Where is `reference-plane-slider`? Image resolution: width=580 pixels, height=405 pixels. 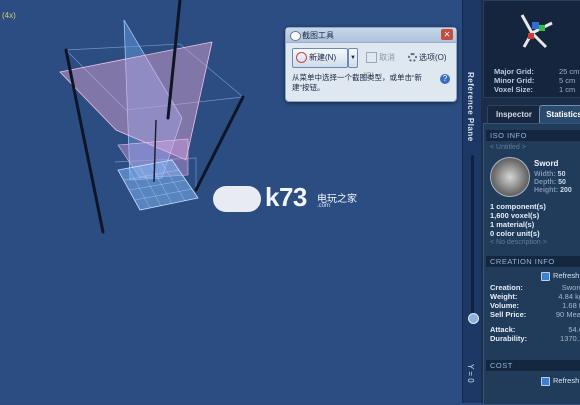 reference-plane-slider is located at coordinates (472, 235).